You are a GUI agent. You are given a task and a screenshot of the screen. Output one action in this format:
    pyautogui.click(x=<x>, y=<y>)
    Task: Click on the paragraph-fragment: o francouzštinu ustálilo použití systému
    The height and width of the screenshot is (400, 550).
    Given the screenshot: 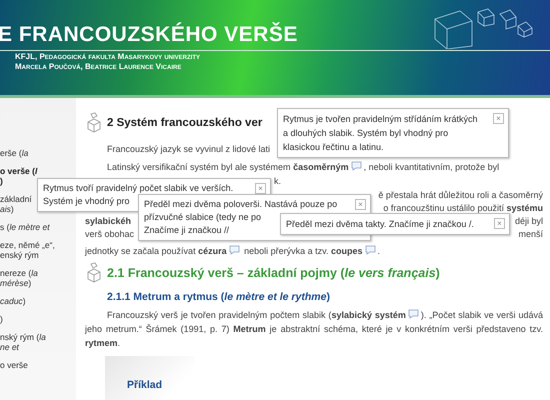 What is the action you would take?
    pyautogui.click(x=463, y=208)
    